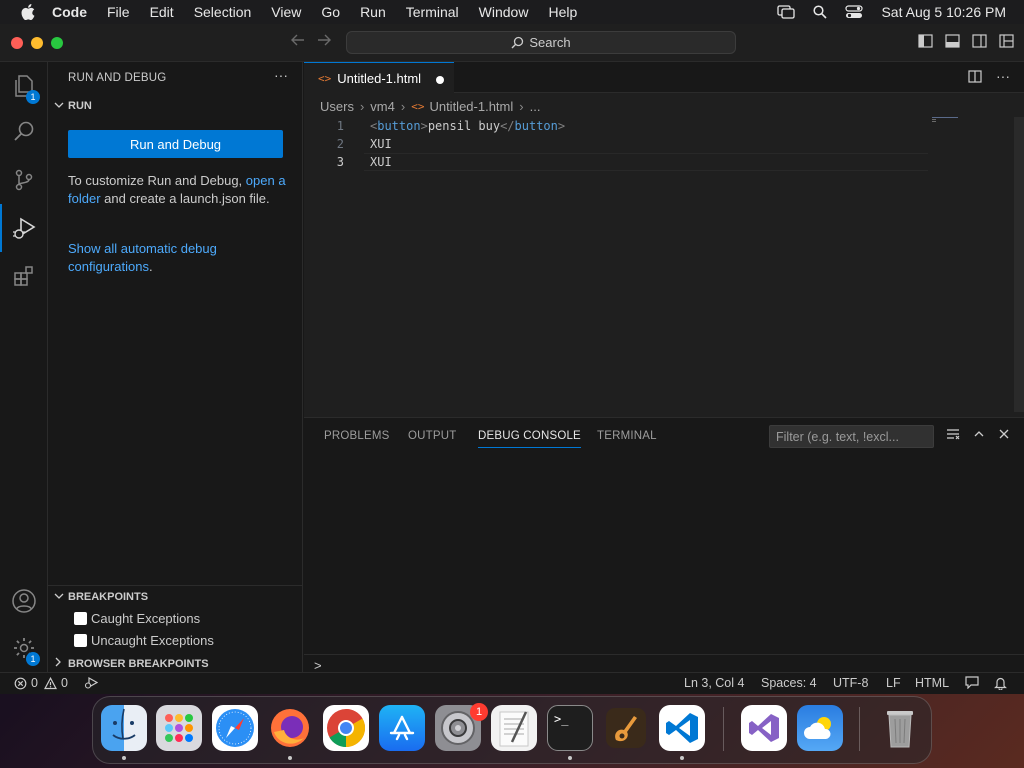  Describe the element at coordinates (373, 12) in the screenshot. I see `menu-run: Run` at that location.